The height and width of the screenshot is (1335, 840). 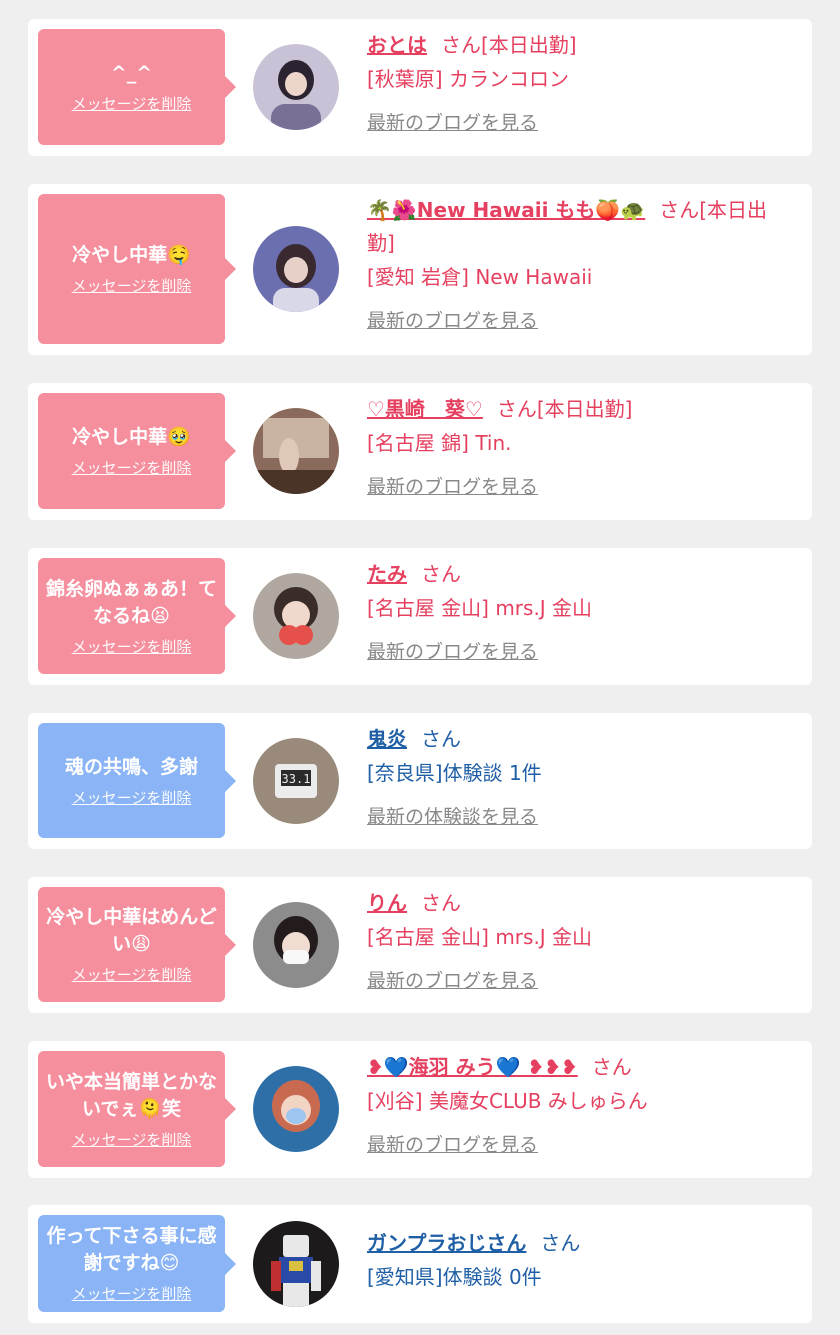 What do you see at coordinates (452, 815) in the screenshot?
I see `latest-review-link: 最新の体験談を見る` at bounding box center [452, 815].